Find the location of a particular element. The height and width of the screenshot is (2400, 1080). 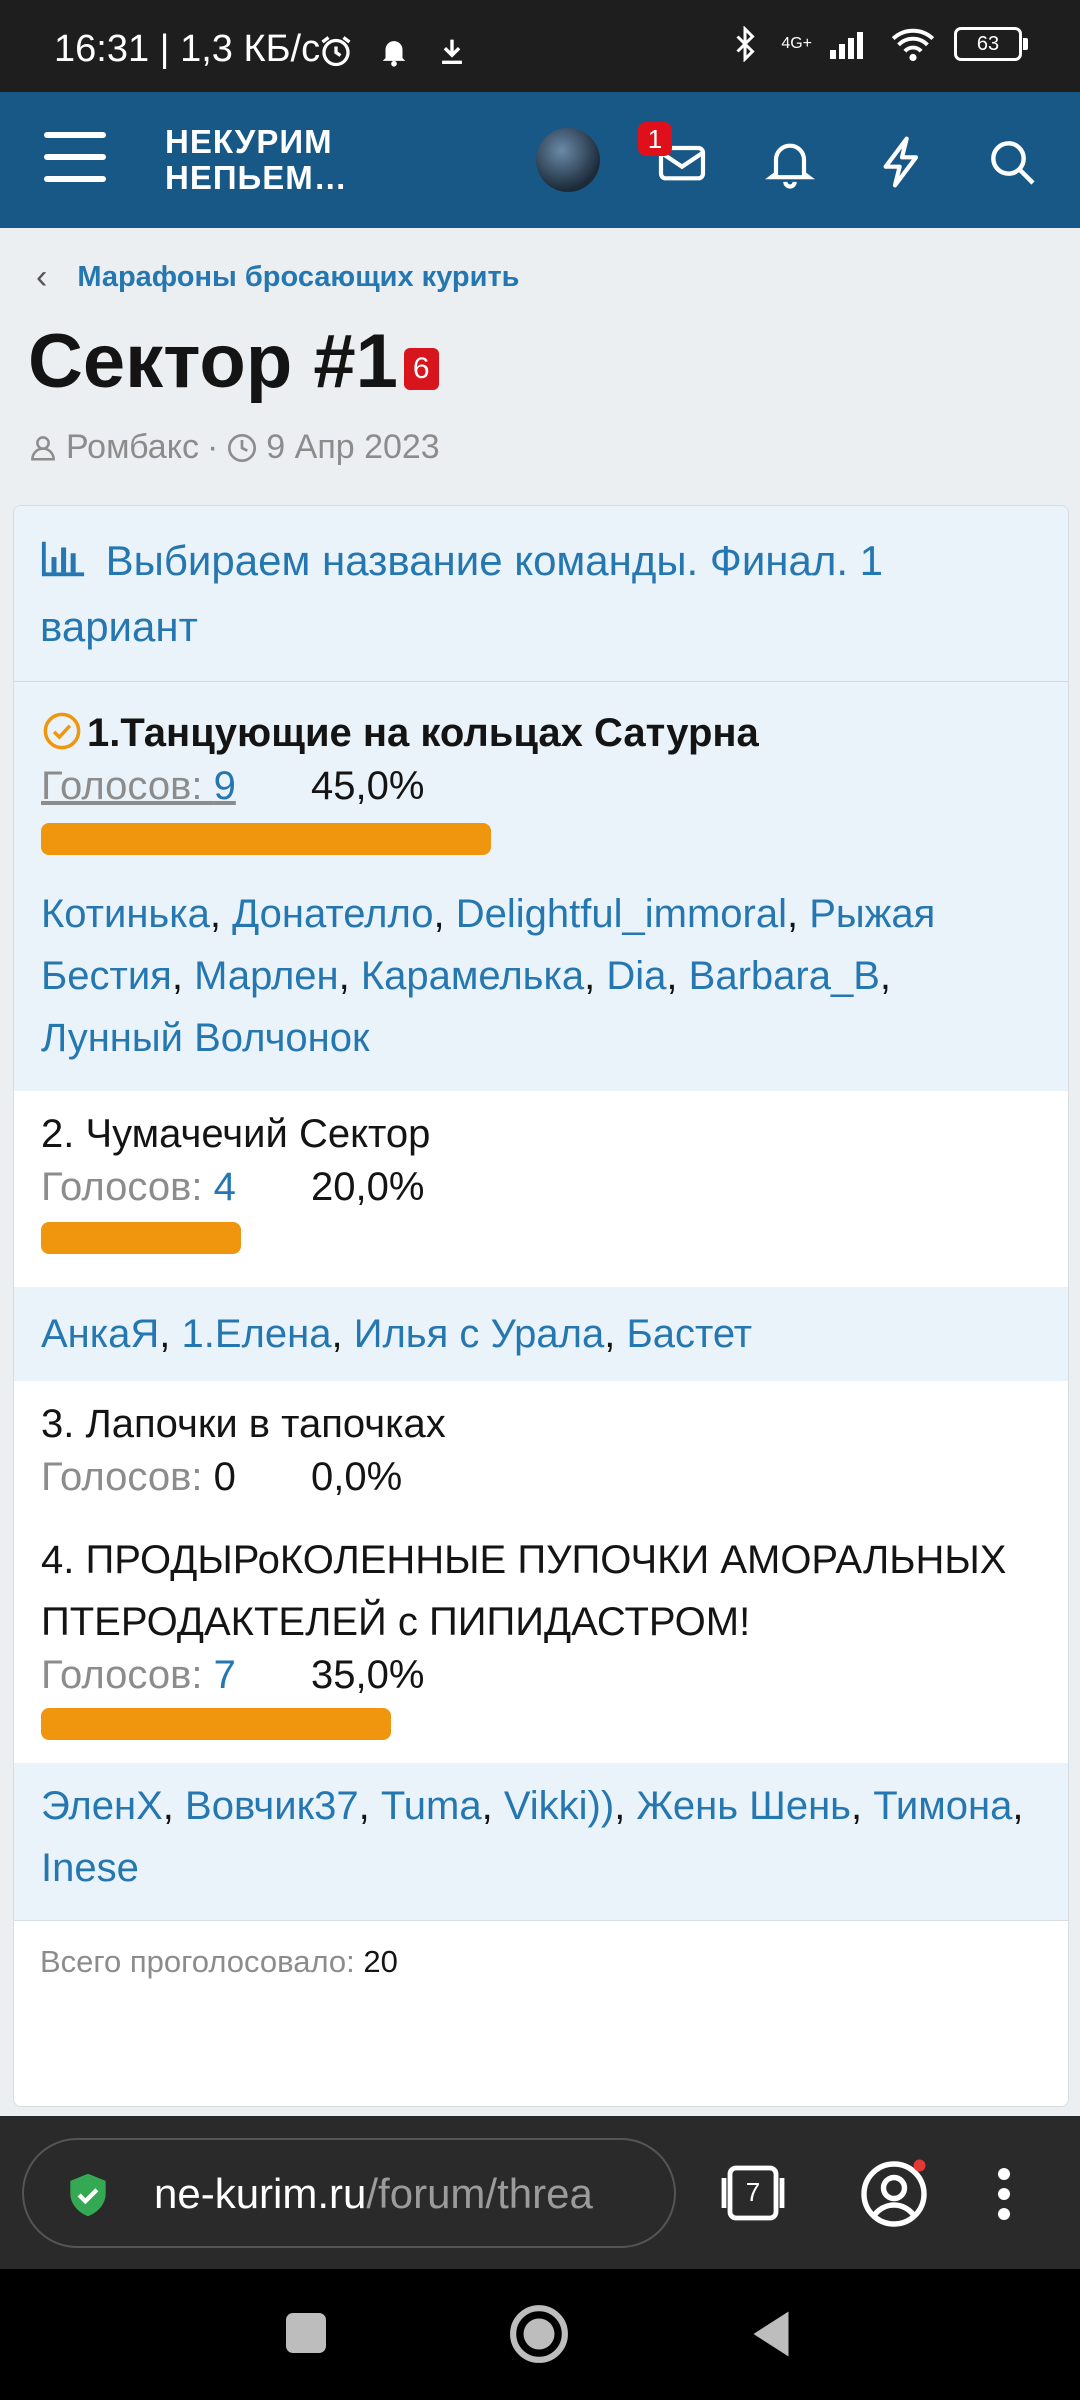

thread-author: Ромбакс is located at coordinates (132, 447).